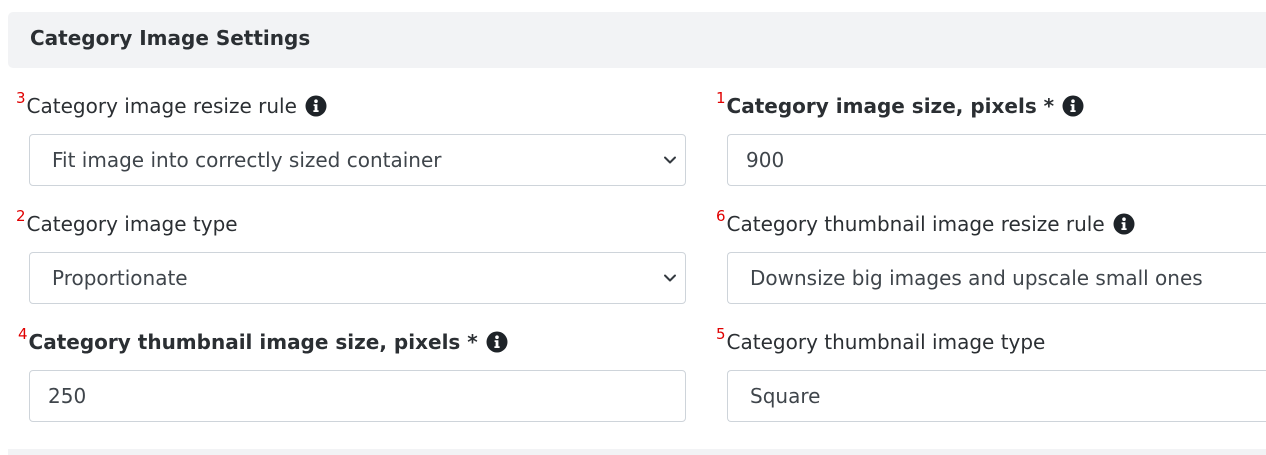 This screenshot has height=455, width=1266. I want to click on thumbnail-type-select: Square, so click(996, 396).